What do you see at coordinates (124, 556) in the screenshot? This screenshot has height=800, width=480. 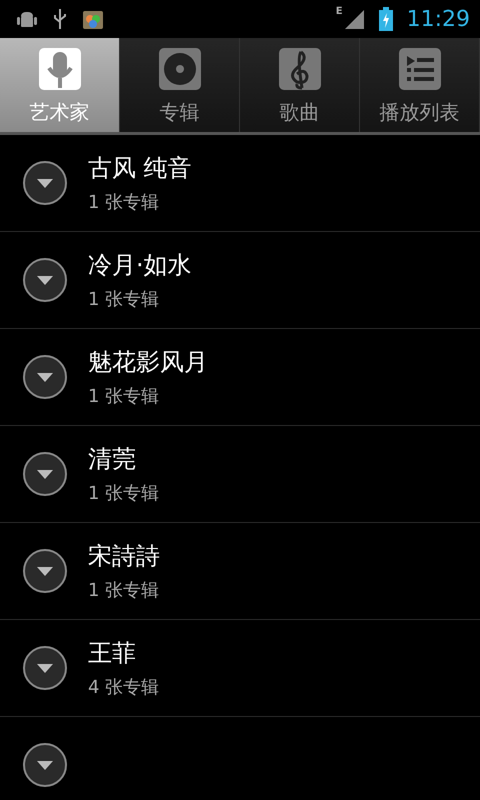 I see `artist-name: 宋詩詩` at bounding box center [124, 556].